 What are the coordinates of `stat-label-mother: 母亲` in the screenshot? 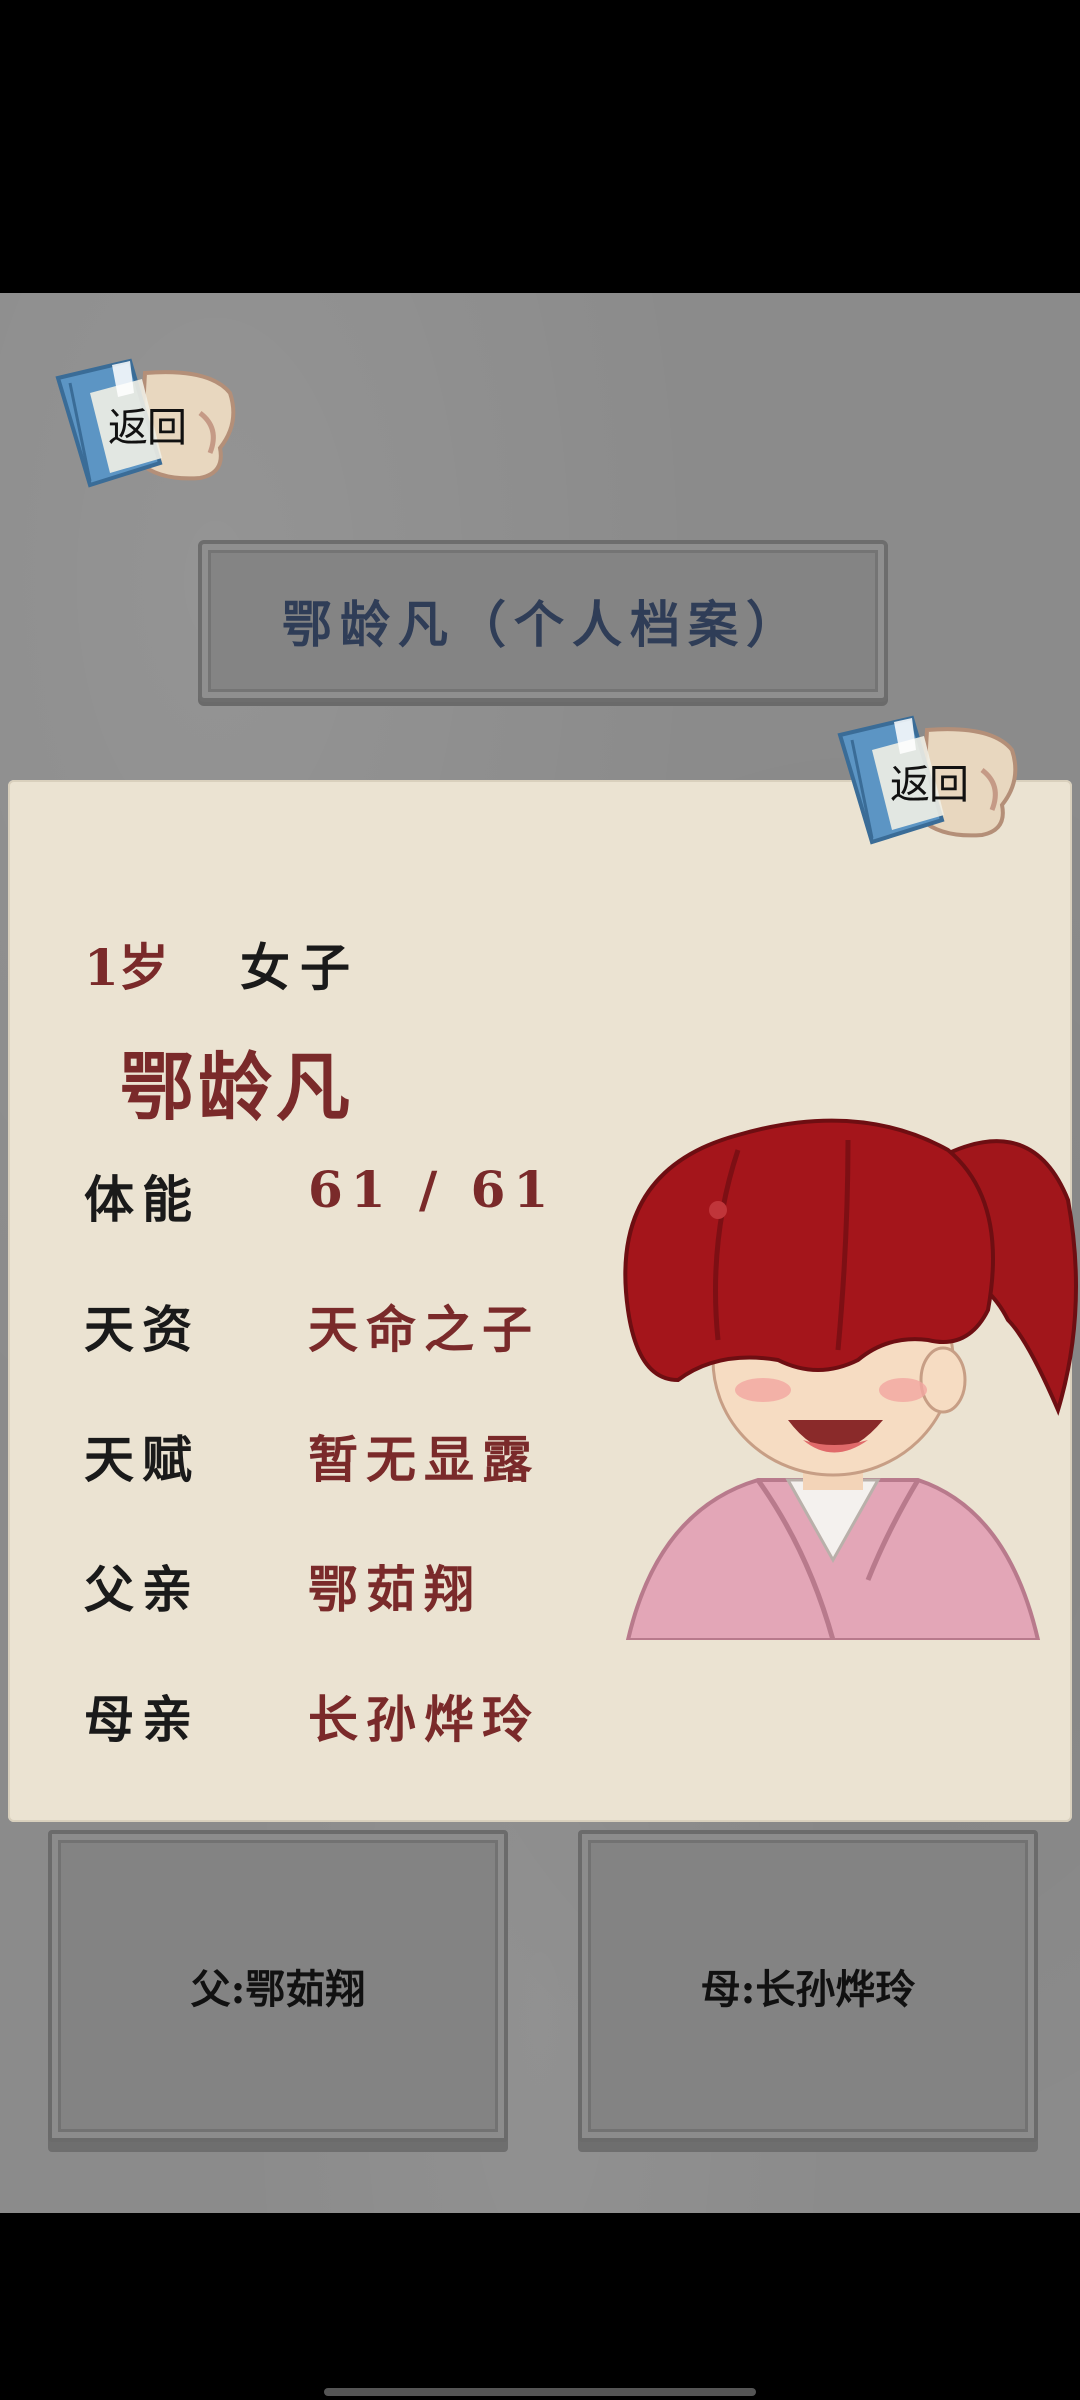 It's located at (142, 1719).